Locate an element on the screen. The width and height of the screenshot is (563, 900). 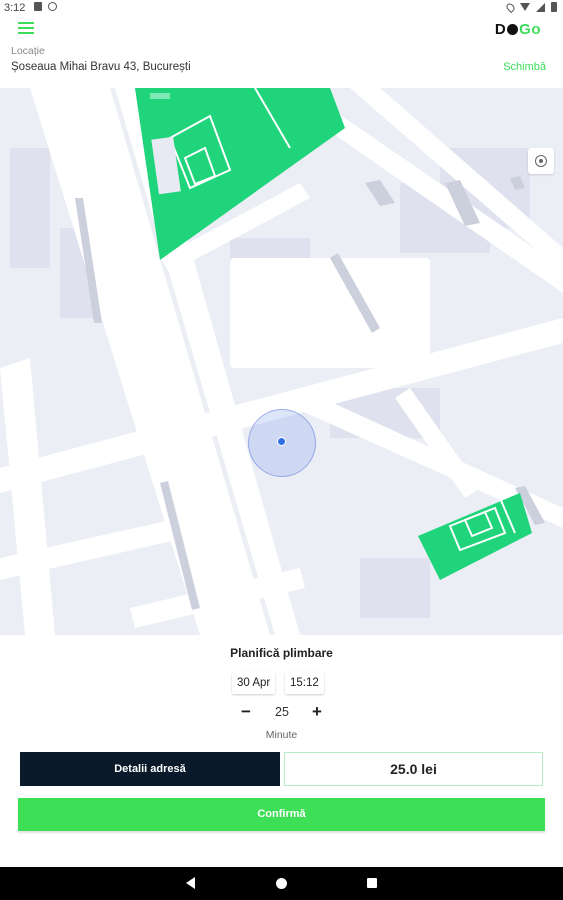
date-picker: 30 Apr is located at coordinates (254, 683).